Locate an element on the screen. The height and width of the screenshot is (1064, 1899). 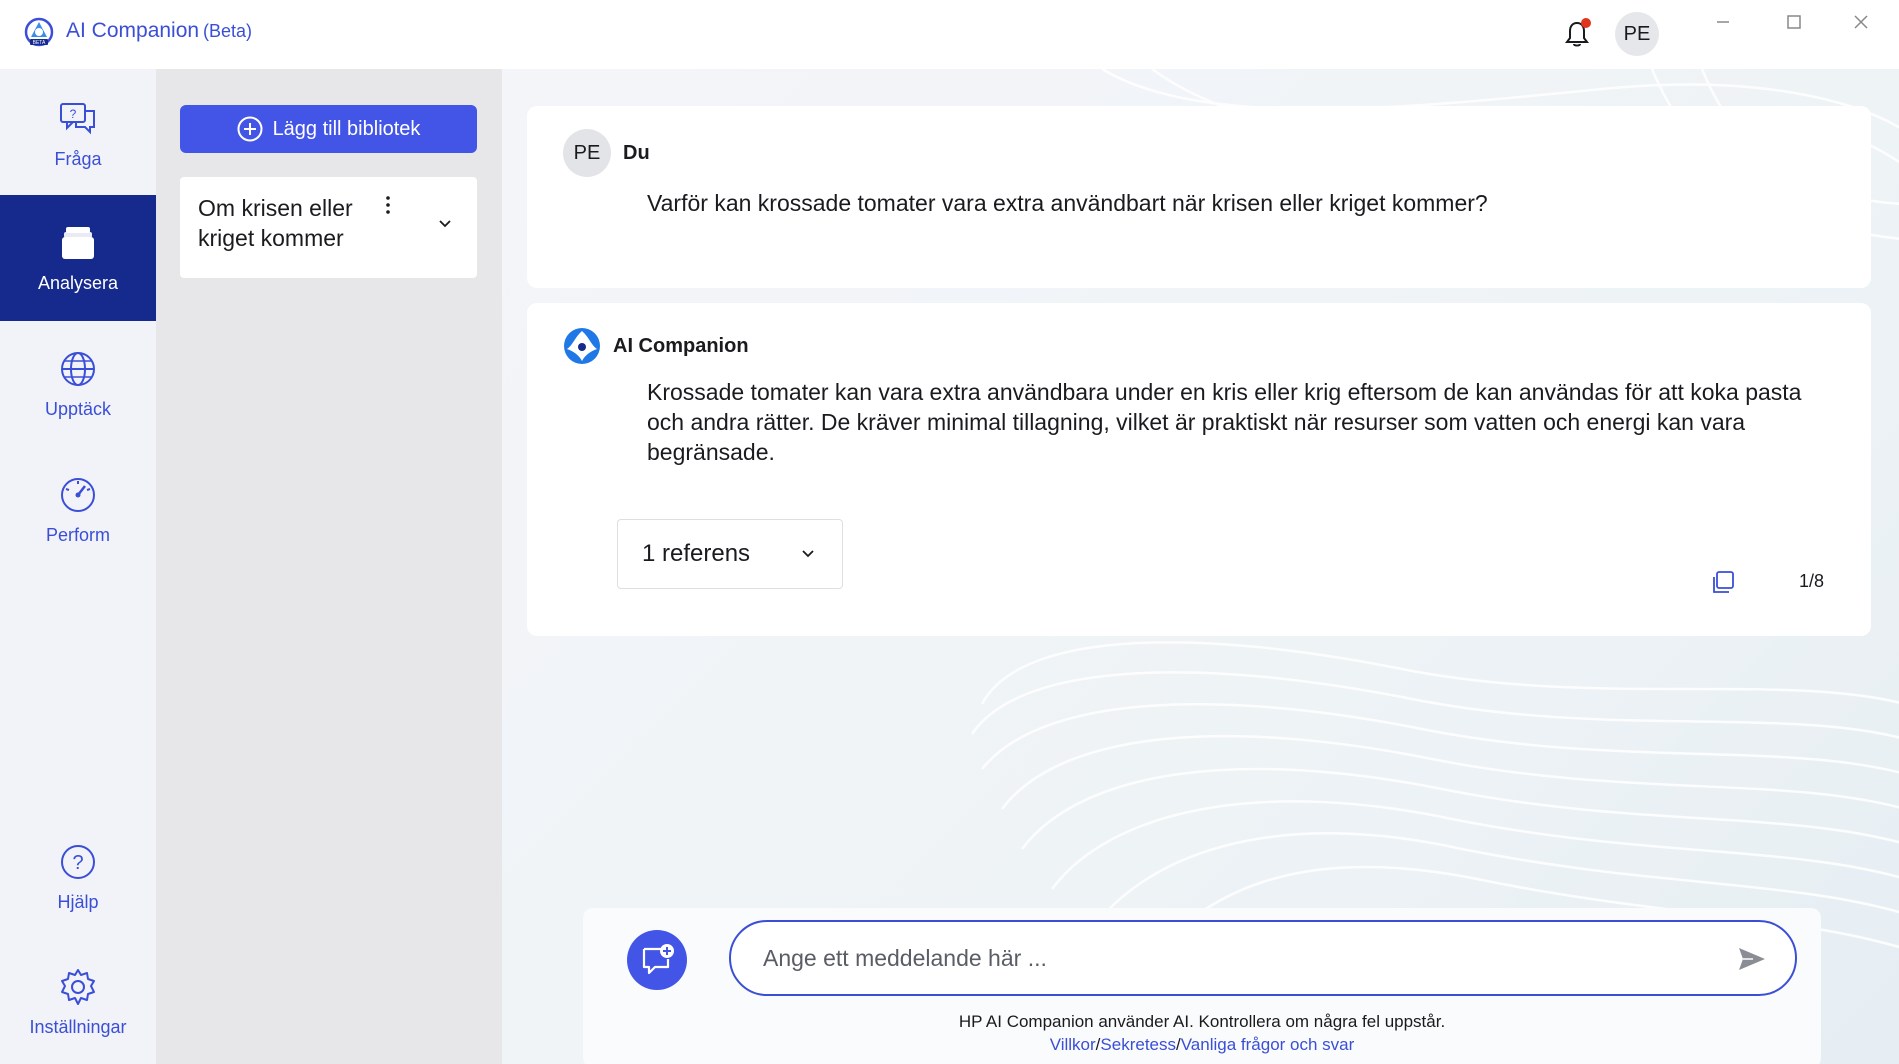
nav-item-perform: Perform is located at coordinates (78, 510).